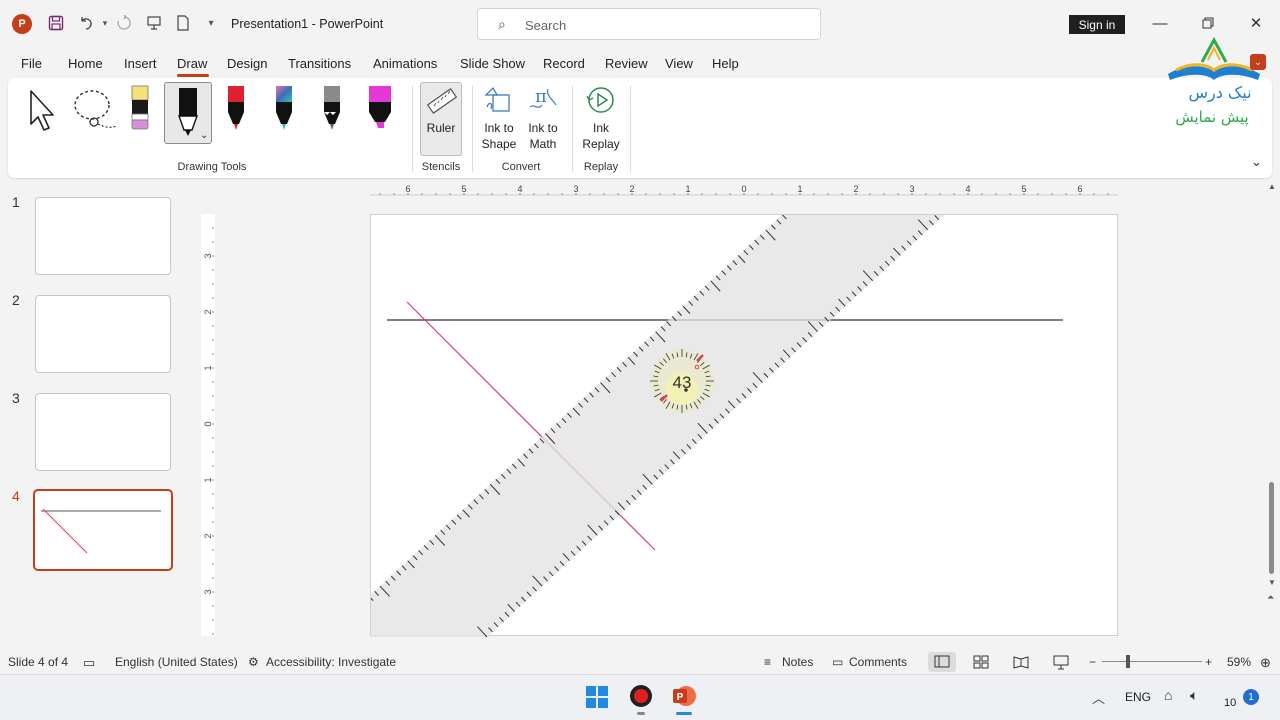  I want to click on accessibility-icon: ⚙, so click(253, 662).